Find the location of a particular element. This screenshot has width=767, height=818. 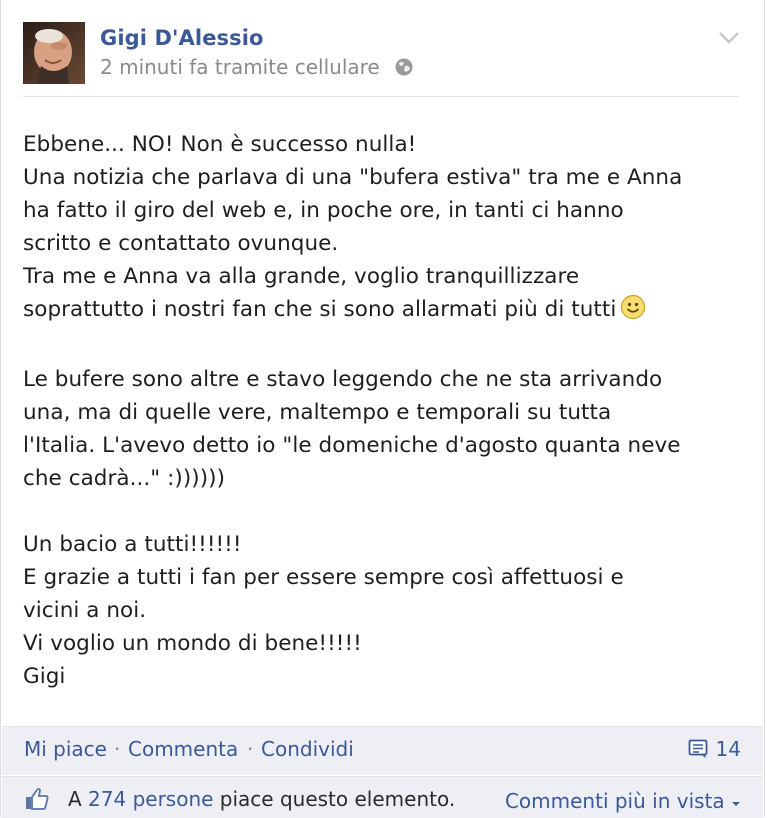

post-meta: 2 minuti fa tramite cellulare is located at coordinates (257, 68).